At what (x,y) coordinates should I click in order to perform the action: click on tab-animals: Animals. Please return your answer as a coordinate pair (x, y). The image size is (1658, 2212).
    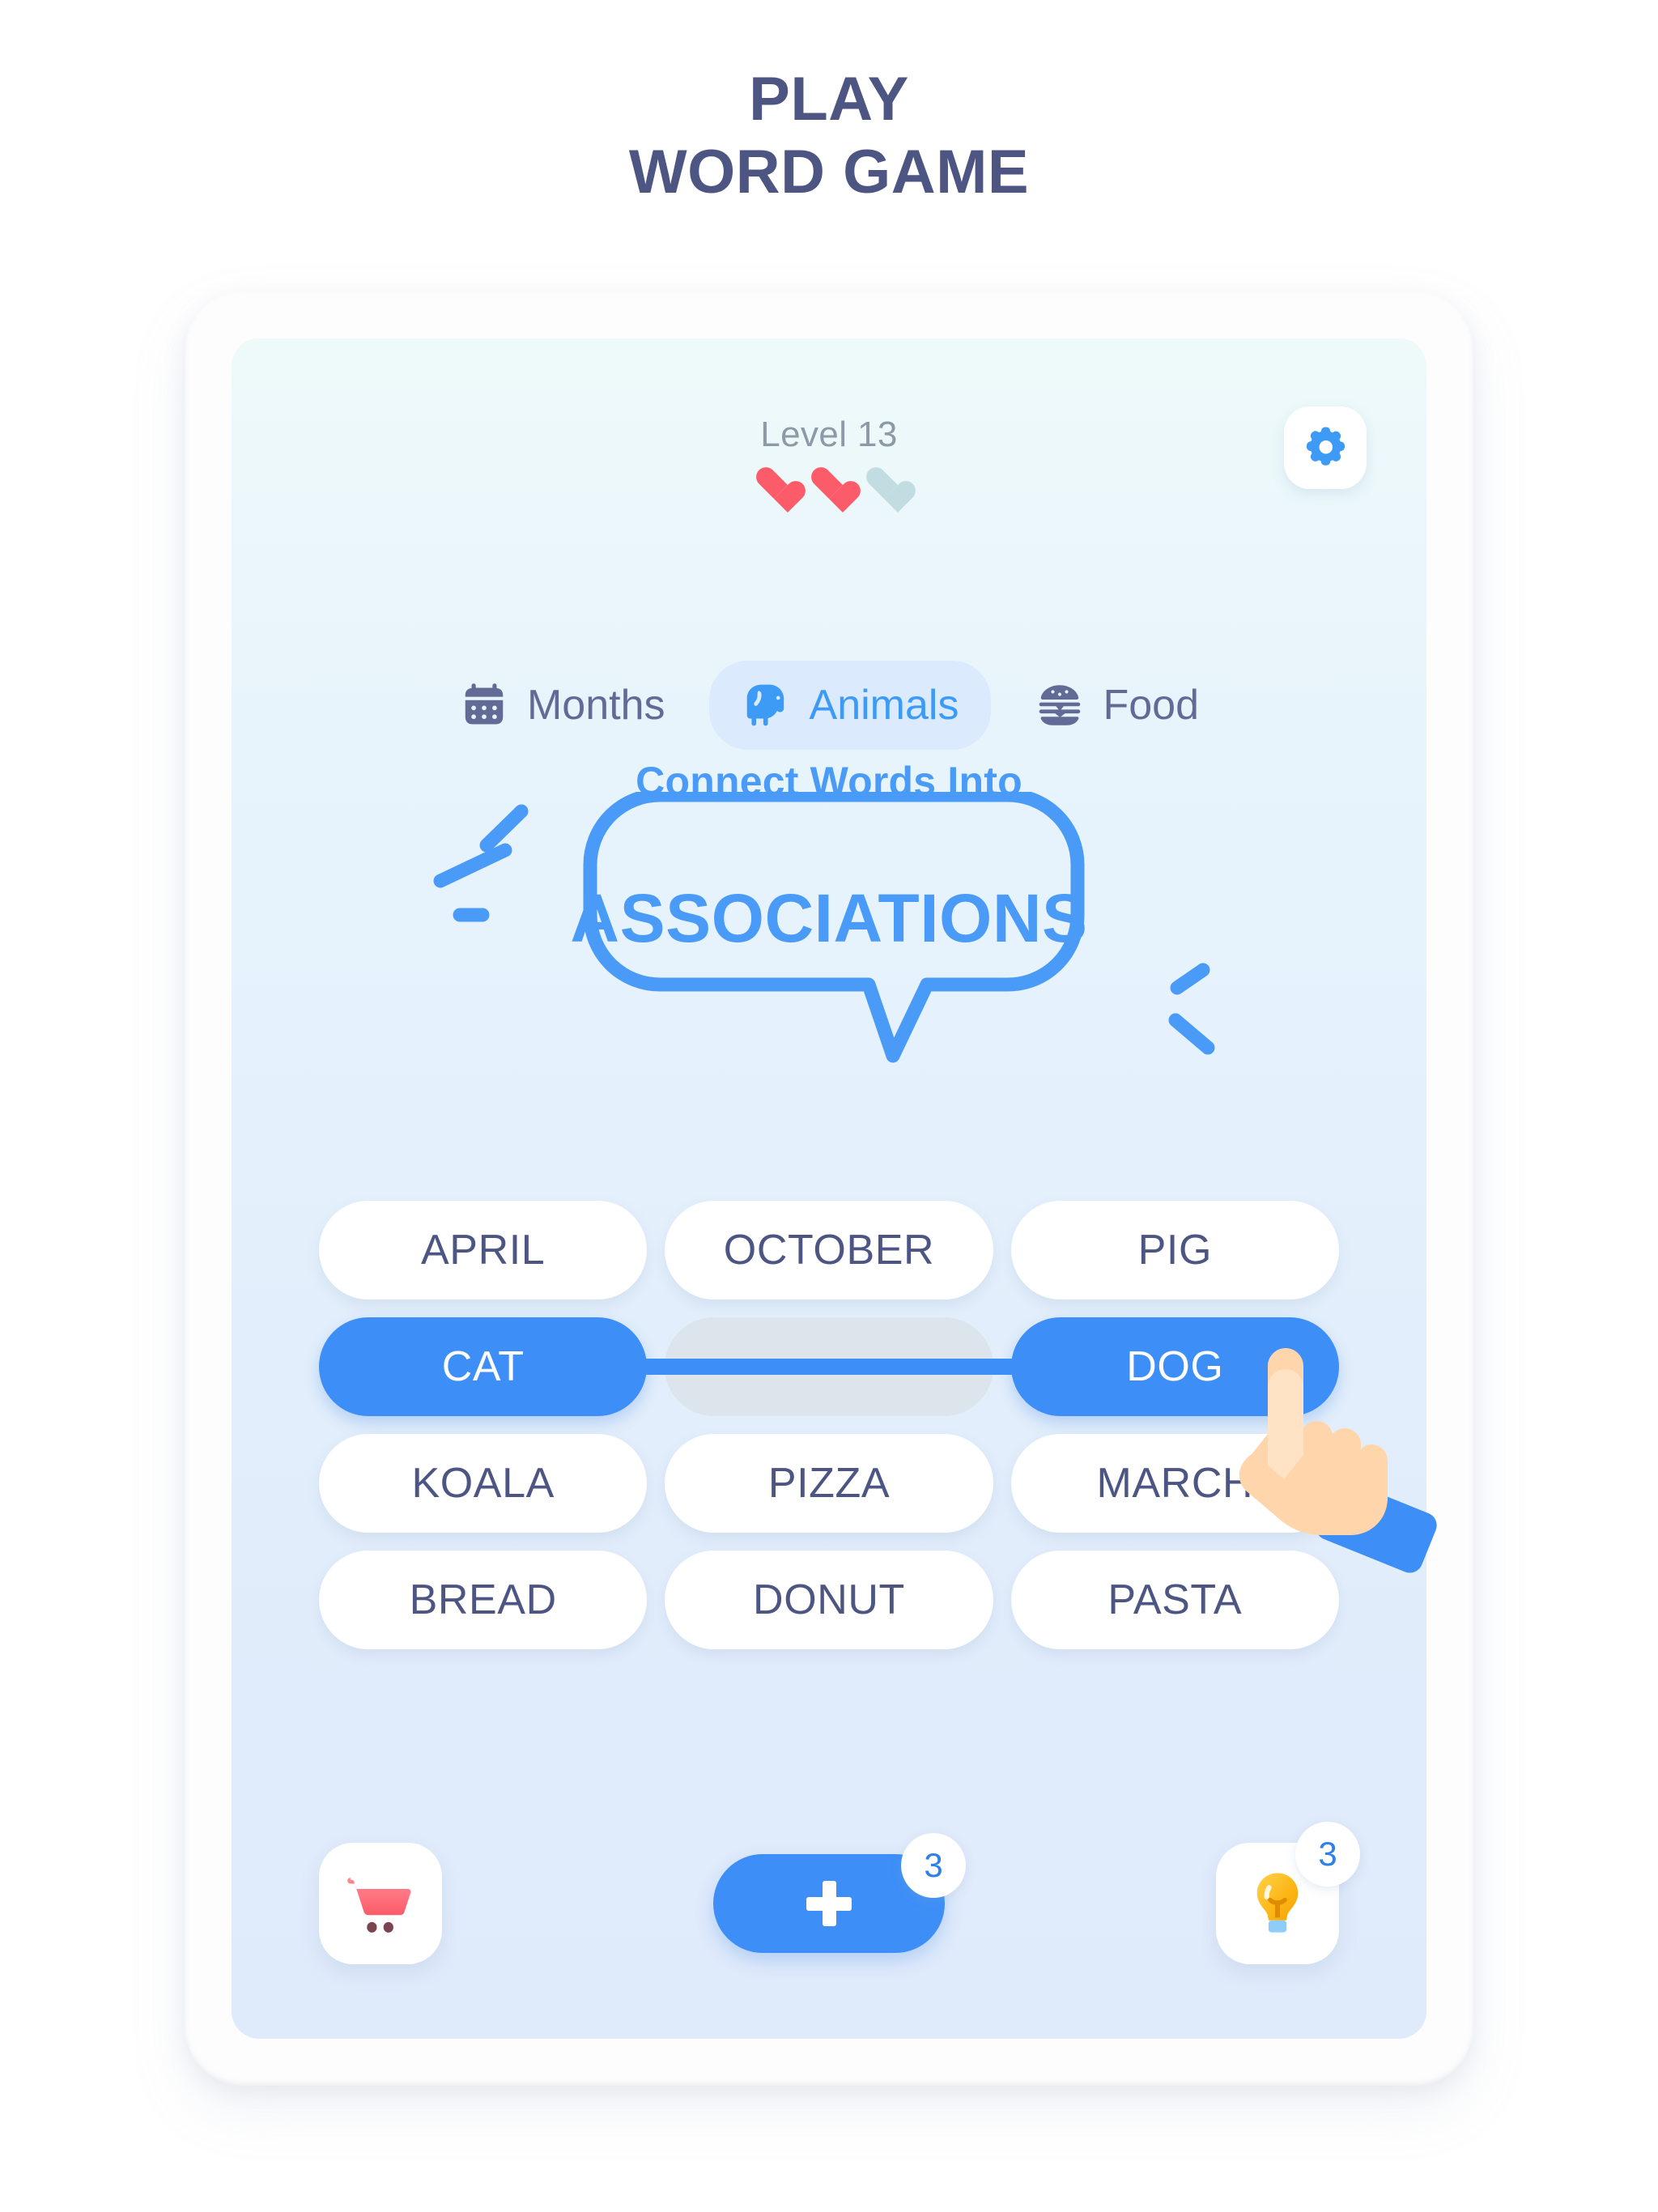
    Looking at the image, I should click on (850, 706).